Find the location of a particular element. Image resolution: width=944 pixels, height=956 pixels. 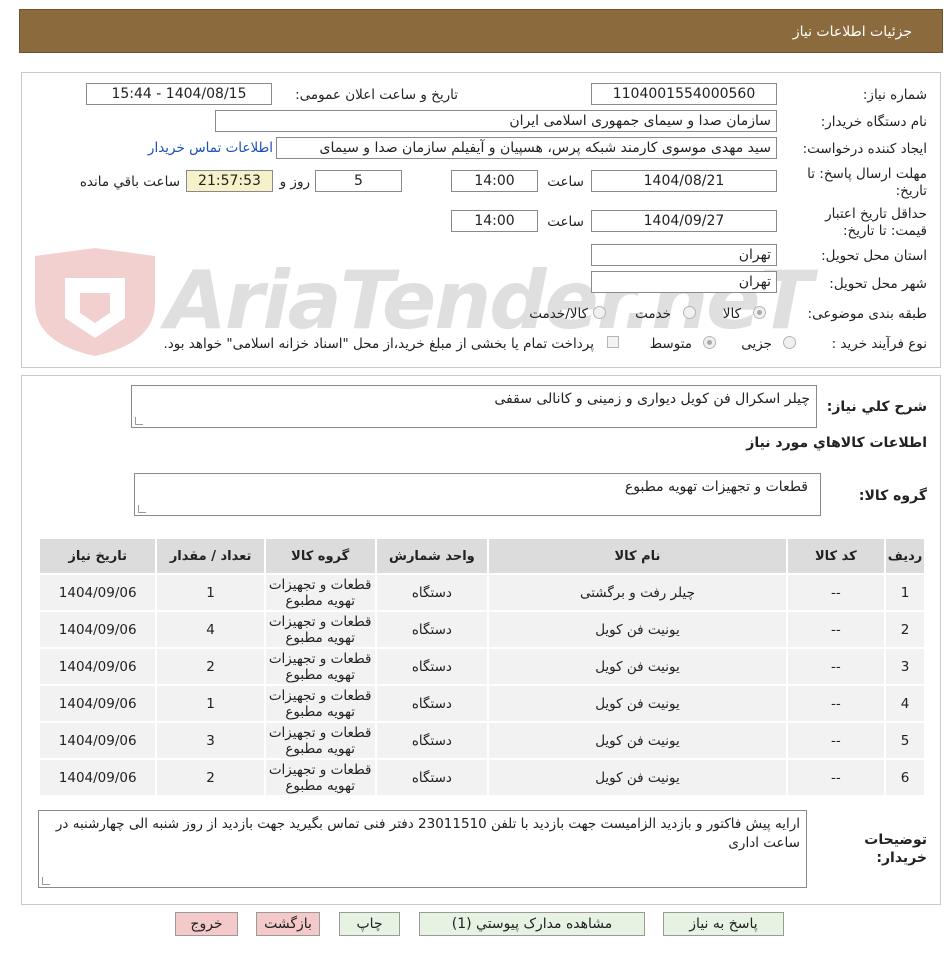

back-button: بازگشت is located at coordinates (288, 924).